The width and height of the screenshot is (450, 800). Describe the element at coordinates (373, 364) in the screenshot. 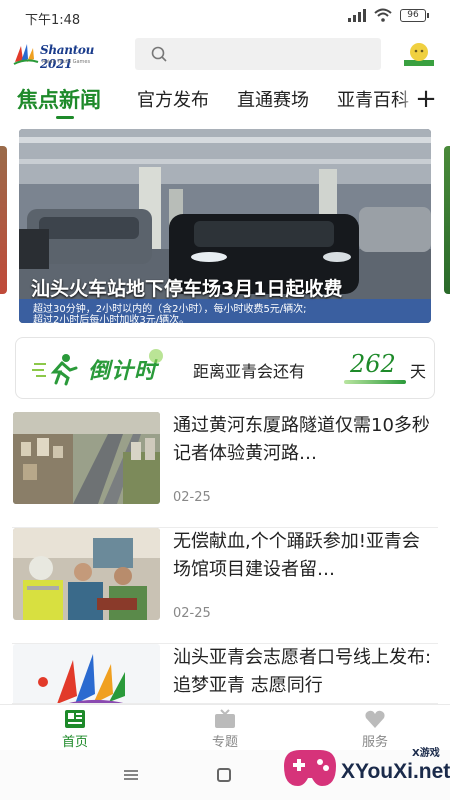

I see `countdown-days: 262` at that location.